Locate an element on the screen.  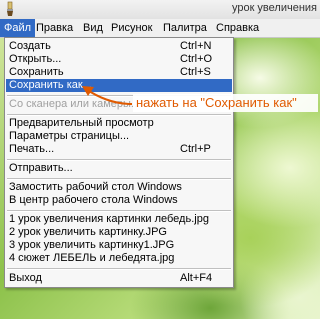
paint-app-icon is located at coordinates (10, 9).